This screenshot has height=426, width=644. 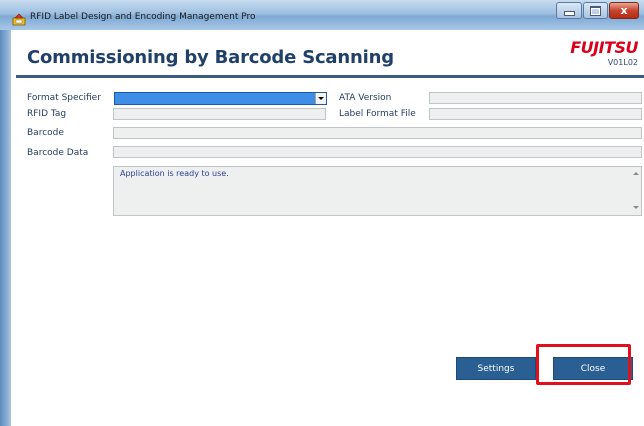 What do you see at coordinates (19, 18) in the screenshot?
I see `rfid-app-icon` at bounding box center [19, 18].